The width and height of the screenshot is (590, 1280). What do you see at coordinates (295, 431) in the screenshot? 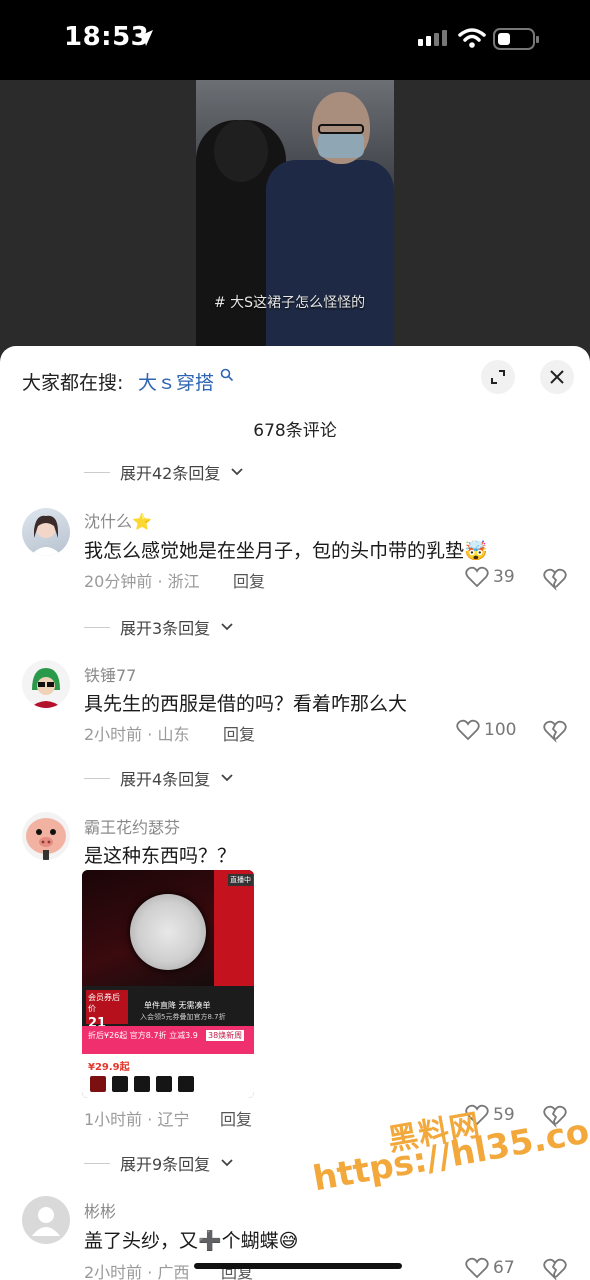
I see `comment-count: 678条评论` at bounding box center [295, 431].